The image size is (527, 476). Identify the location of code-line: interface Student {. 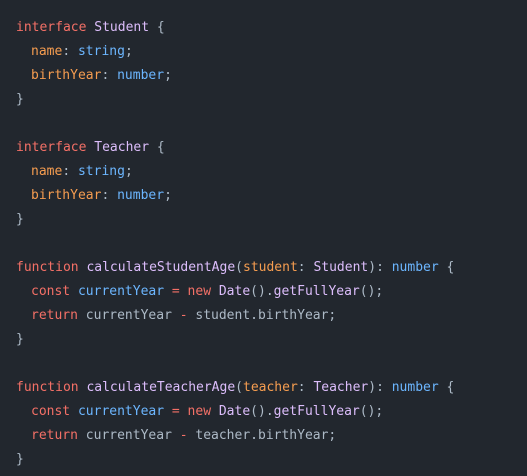
(90, 27).